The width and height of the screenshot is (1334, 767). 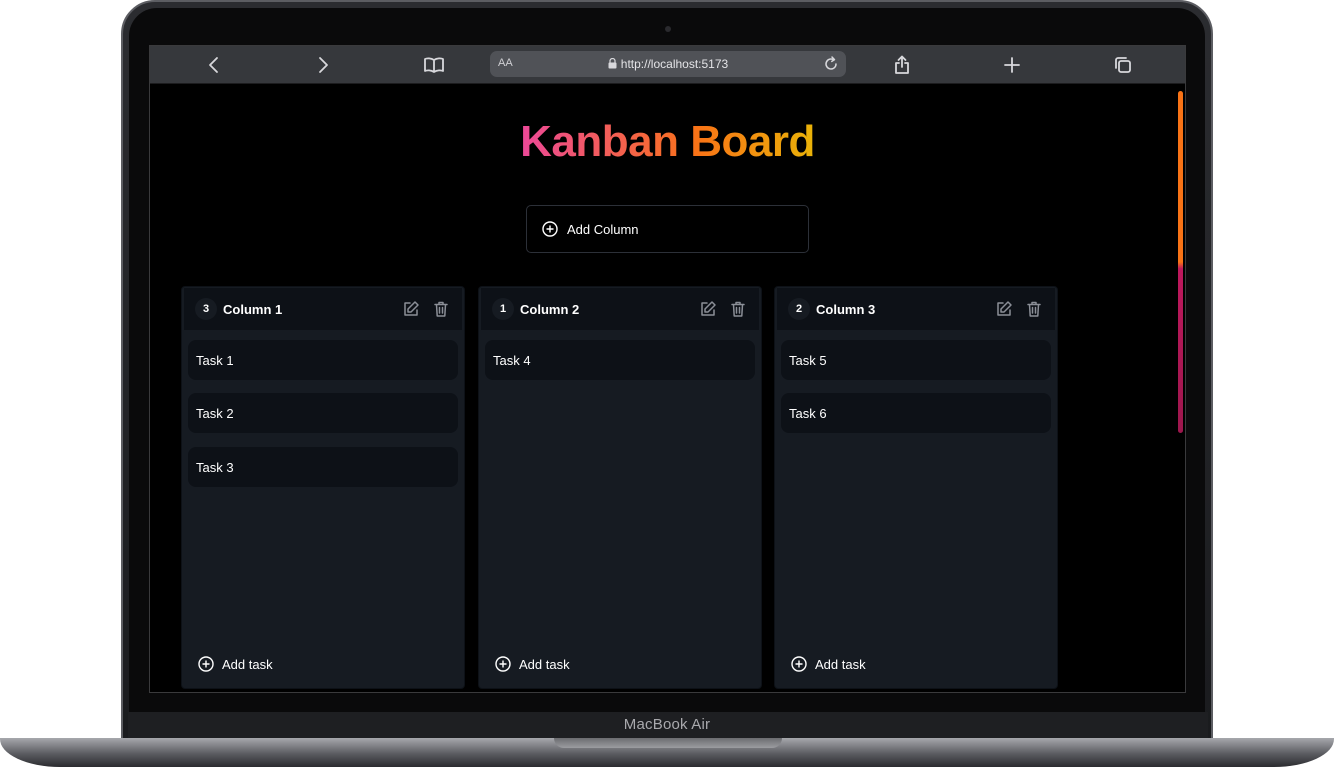 I want to click on chevron-left-icon, so click(x=213, y=65).